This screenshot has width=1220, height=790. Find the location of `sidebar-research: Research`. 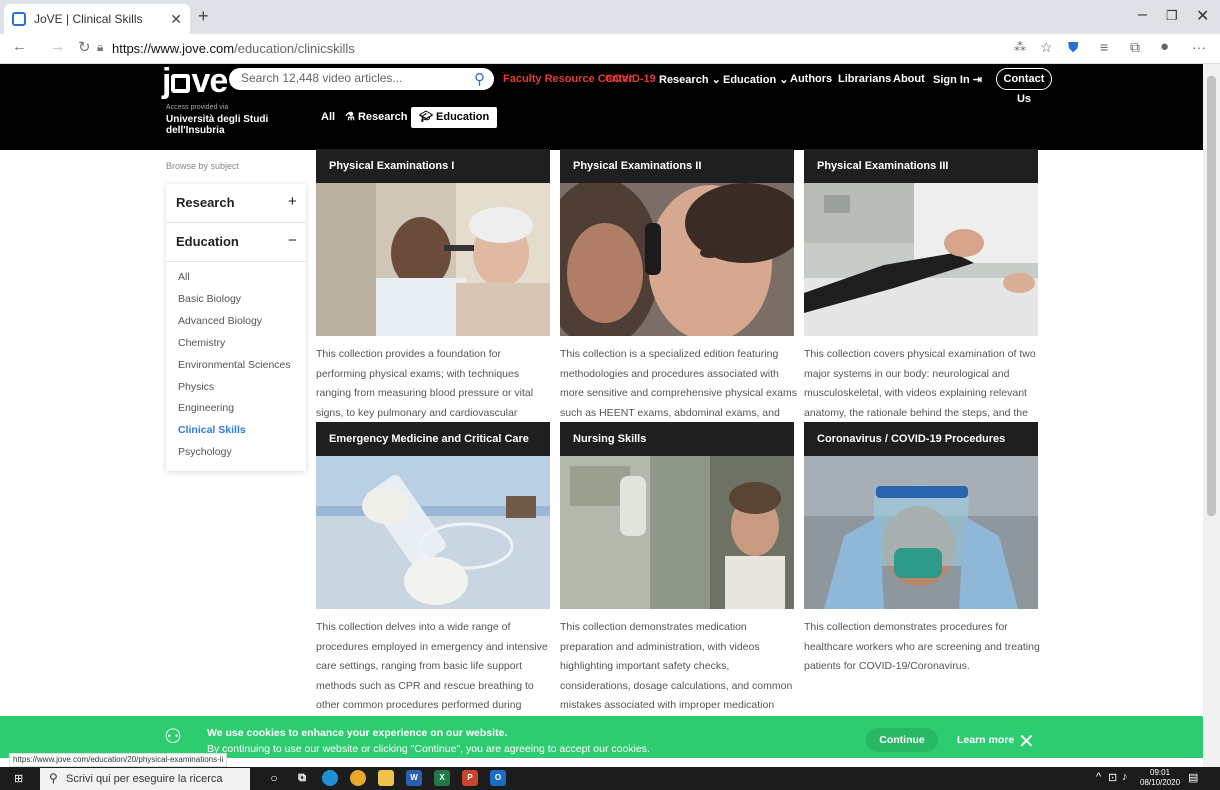

sidebar-research: Research is located at coordinates (205, 202).